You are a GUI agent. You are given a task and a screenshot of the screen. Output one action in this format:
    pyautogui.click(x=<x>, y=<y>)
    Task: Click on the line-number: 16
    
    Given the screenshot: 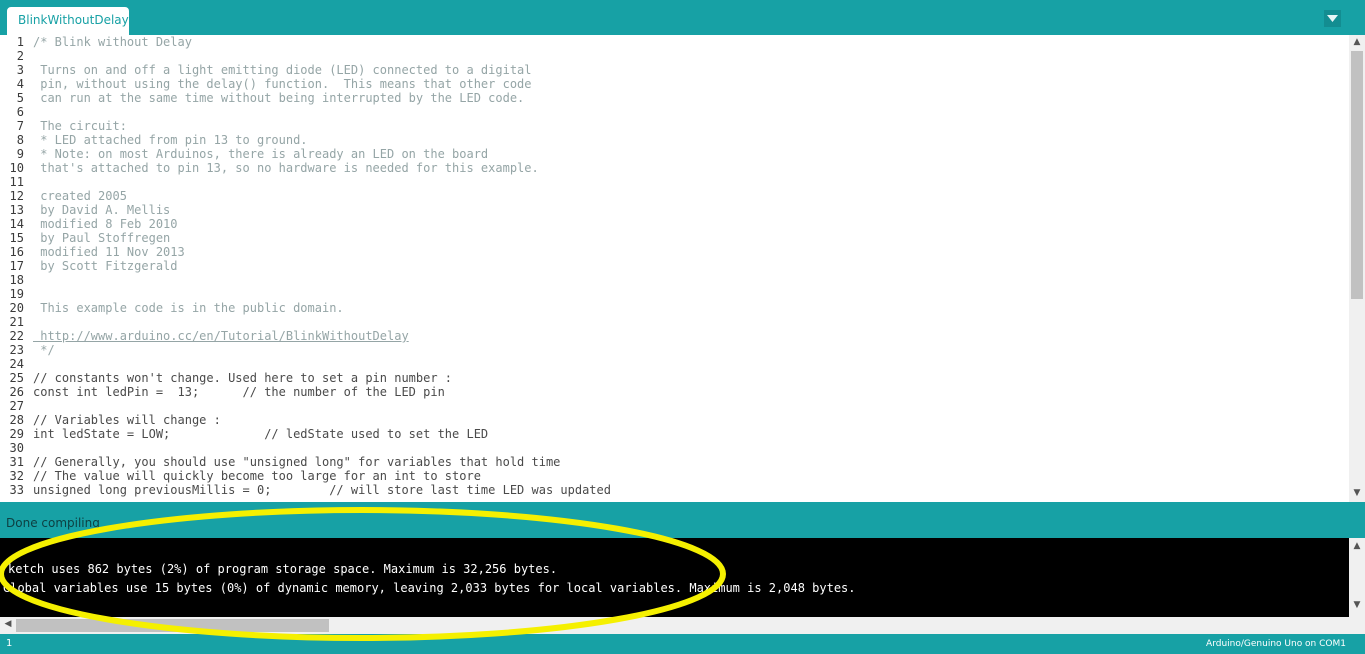 What is the action you would take?
    pyautogui.click(x=16, y=252)
    